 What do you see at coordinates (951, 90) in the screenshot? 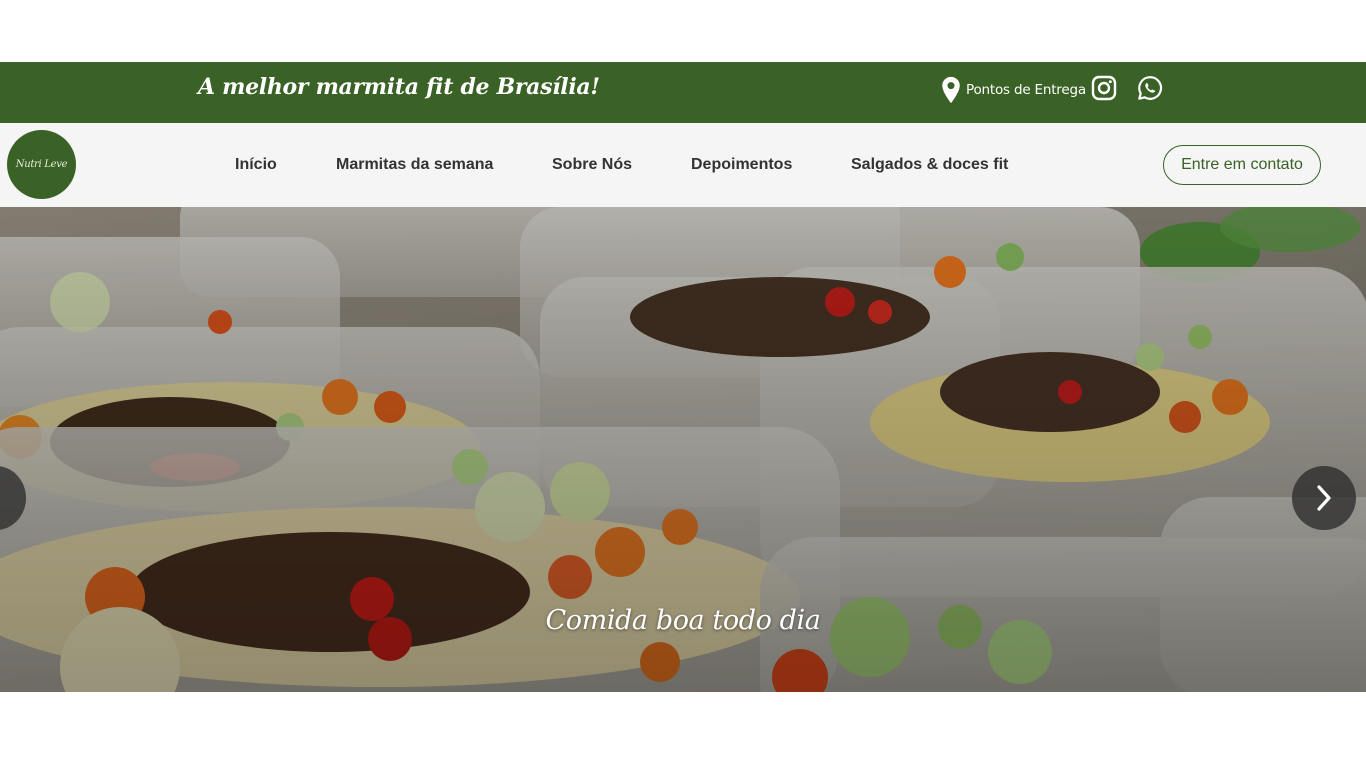
I see `map-pin-icon` at bounding box center [951, 90].